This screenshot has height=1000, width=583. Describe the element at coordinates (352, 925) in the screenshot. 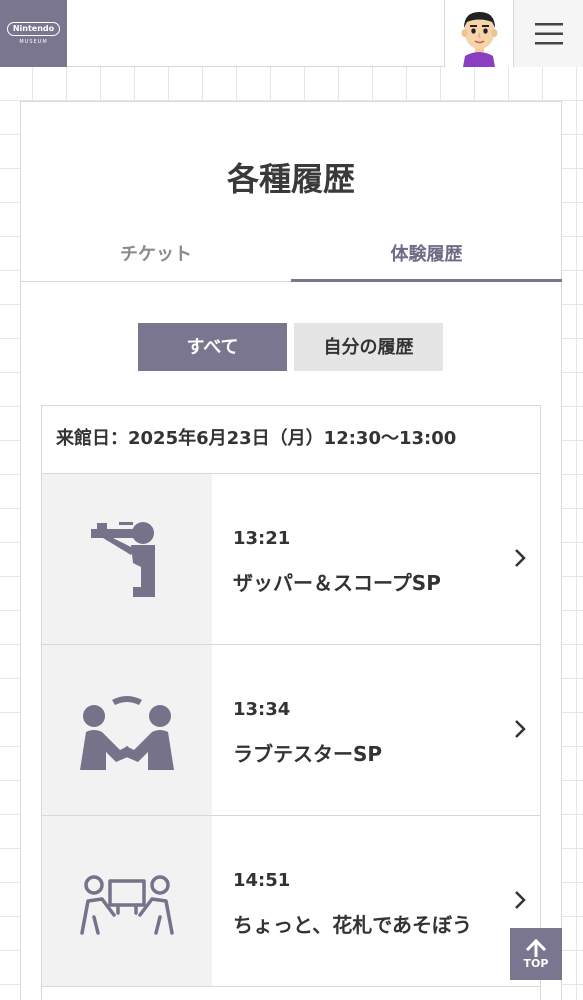

I see `entry-title: ちょっと、花札であそぼう` at that location.